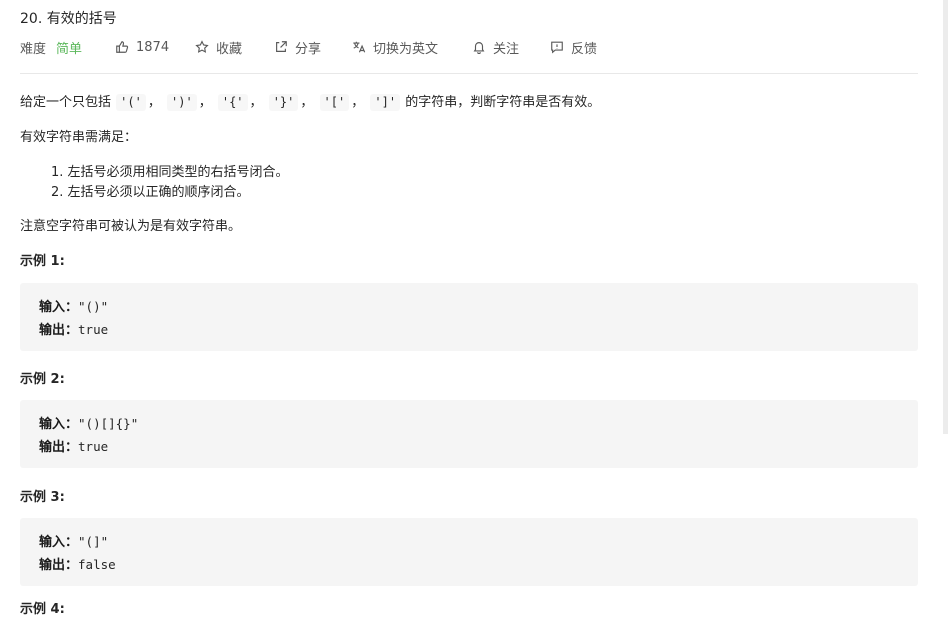 This screenshot has width=948, height=617. What do you see at coordinates (42, 497) in the screenshot?
I see `example-heading: 示例 3:` at bounding box center [42, 497].